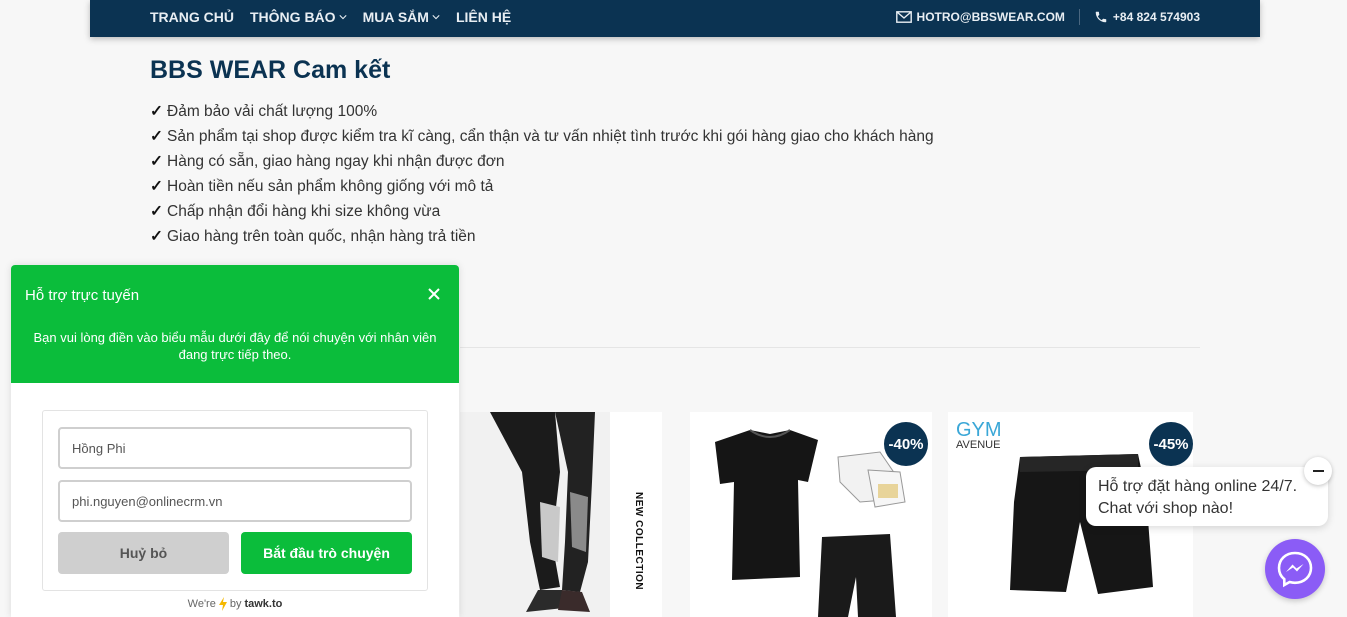  Describe the element at coordinates (263, 604) in the screenshot. I see `tawk-brand: tawk.to` at that location.